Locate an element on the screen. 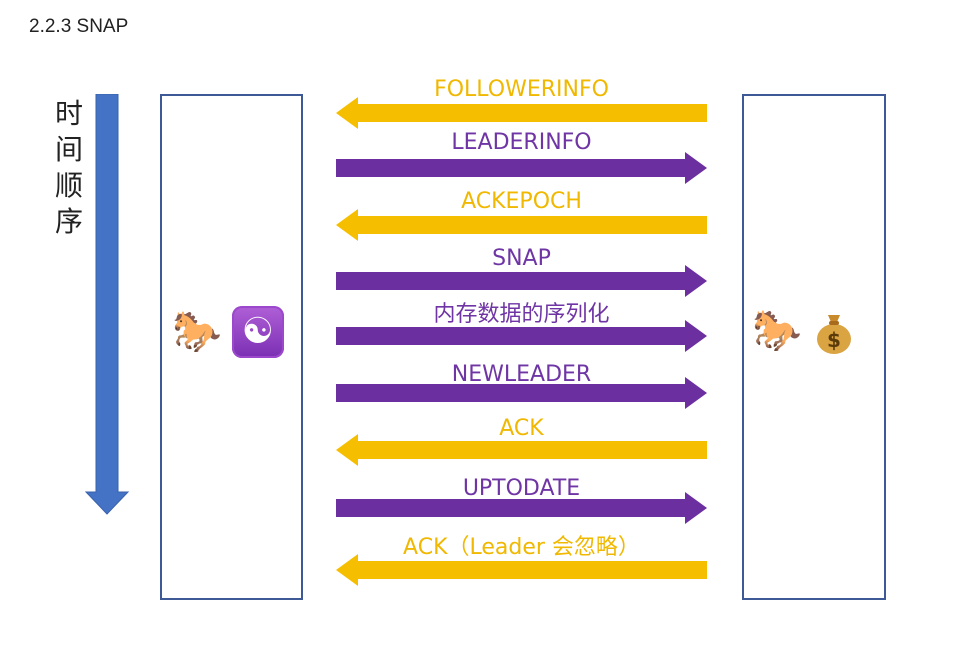 This screenshot has width=967, height=649. message-label: ACK is located at coordinates (521, 428).